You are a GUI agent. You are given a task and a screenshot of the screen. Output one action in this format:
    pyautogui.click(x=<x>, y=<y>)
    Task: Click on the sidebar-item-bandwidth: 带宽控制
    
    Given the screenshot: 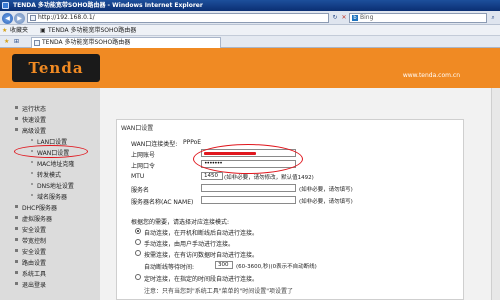 What is the action you would take?
    pyautogui.click(x=30, y=240)
    